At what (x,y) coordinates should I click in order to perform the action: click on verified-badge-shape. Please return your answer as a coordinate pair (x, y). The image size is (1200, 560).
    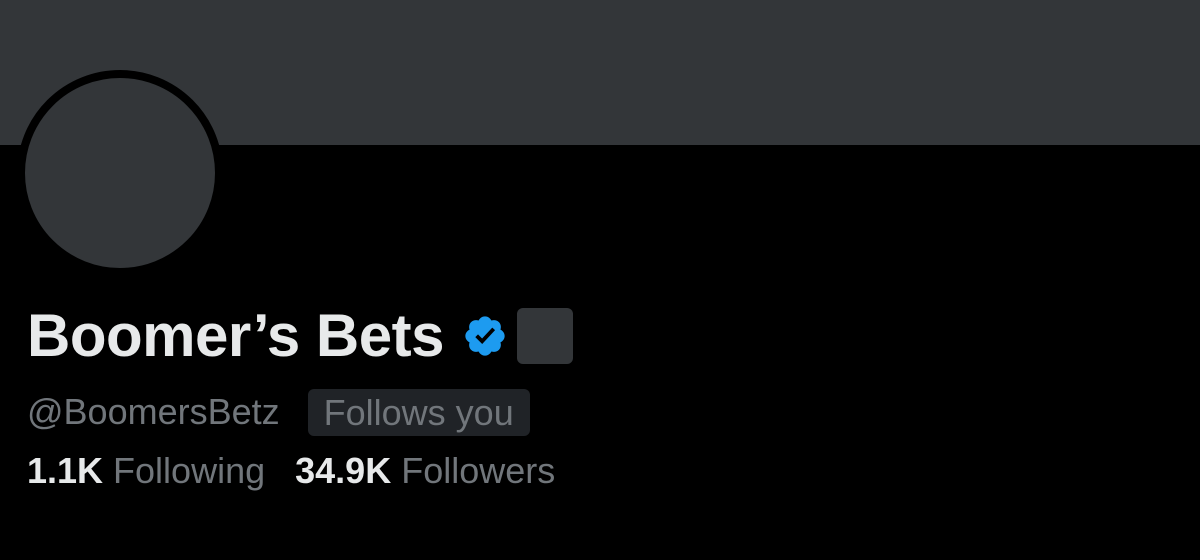
    Looking at the image, I should click on (485, 336).